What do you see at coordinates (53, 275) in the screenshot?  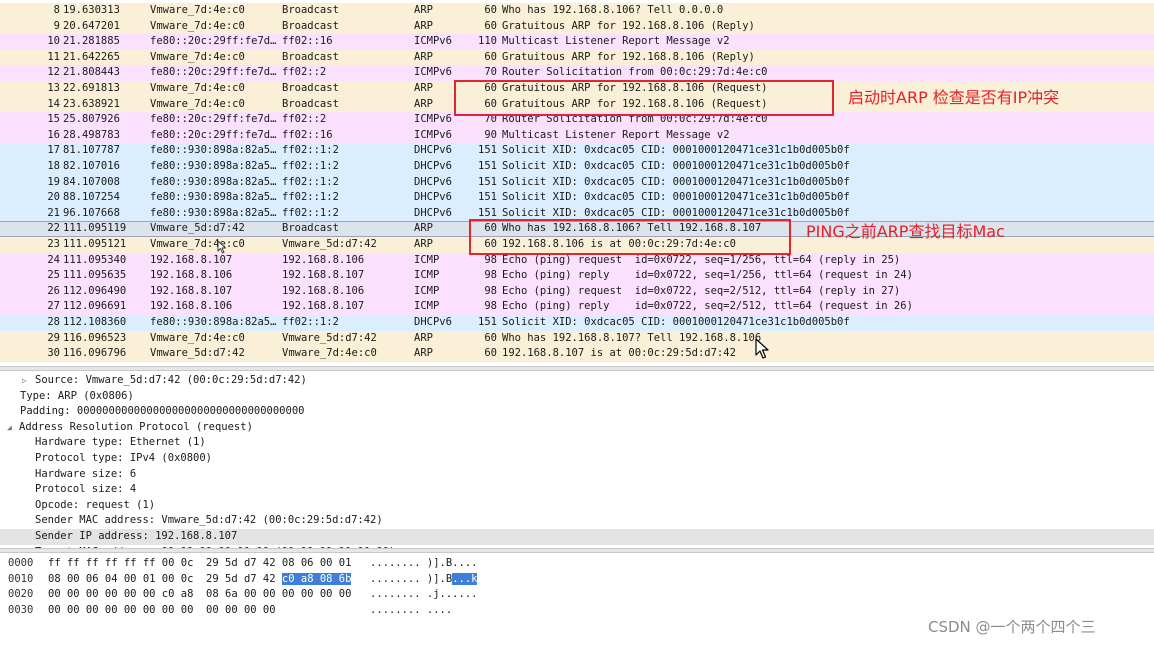 I see `packet-number: 25` at bounding box center [53, 275].